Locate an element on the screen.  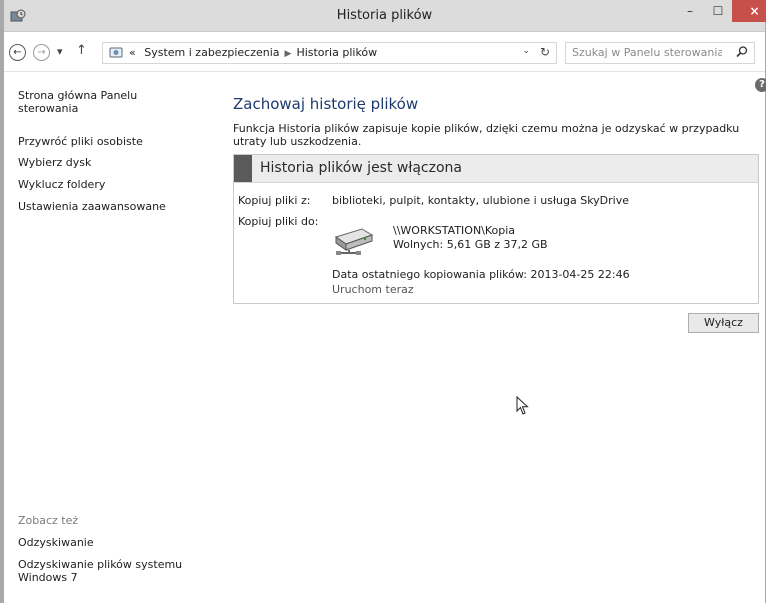
recent-locations-button: ▾ is located at coordinates (60, 51).